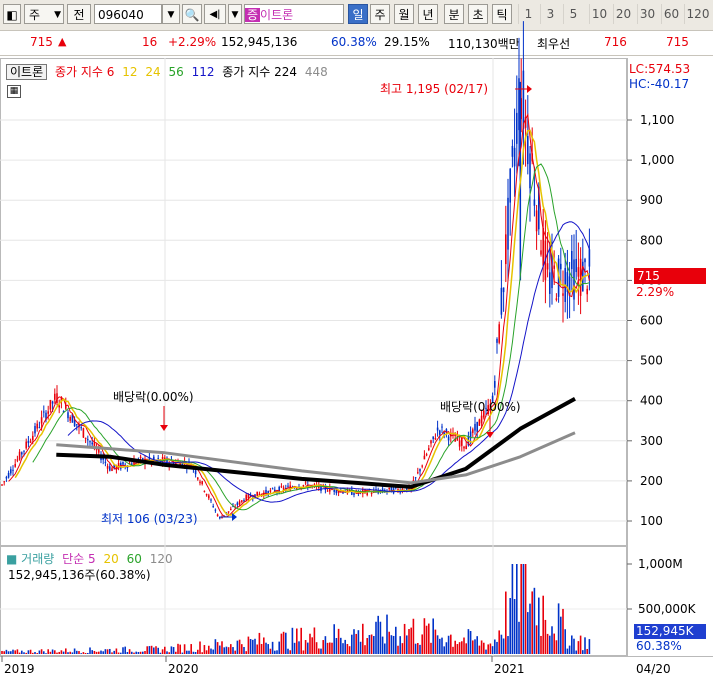 The height and width of the screenshot is (682, 713). What do you see at coordinates (164, 428) in the screenshot?
I see `dividend-arrow-1-head` at bounding box center [164, 428].